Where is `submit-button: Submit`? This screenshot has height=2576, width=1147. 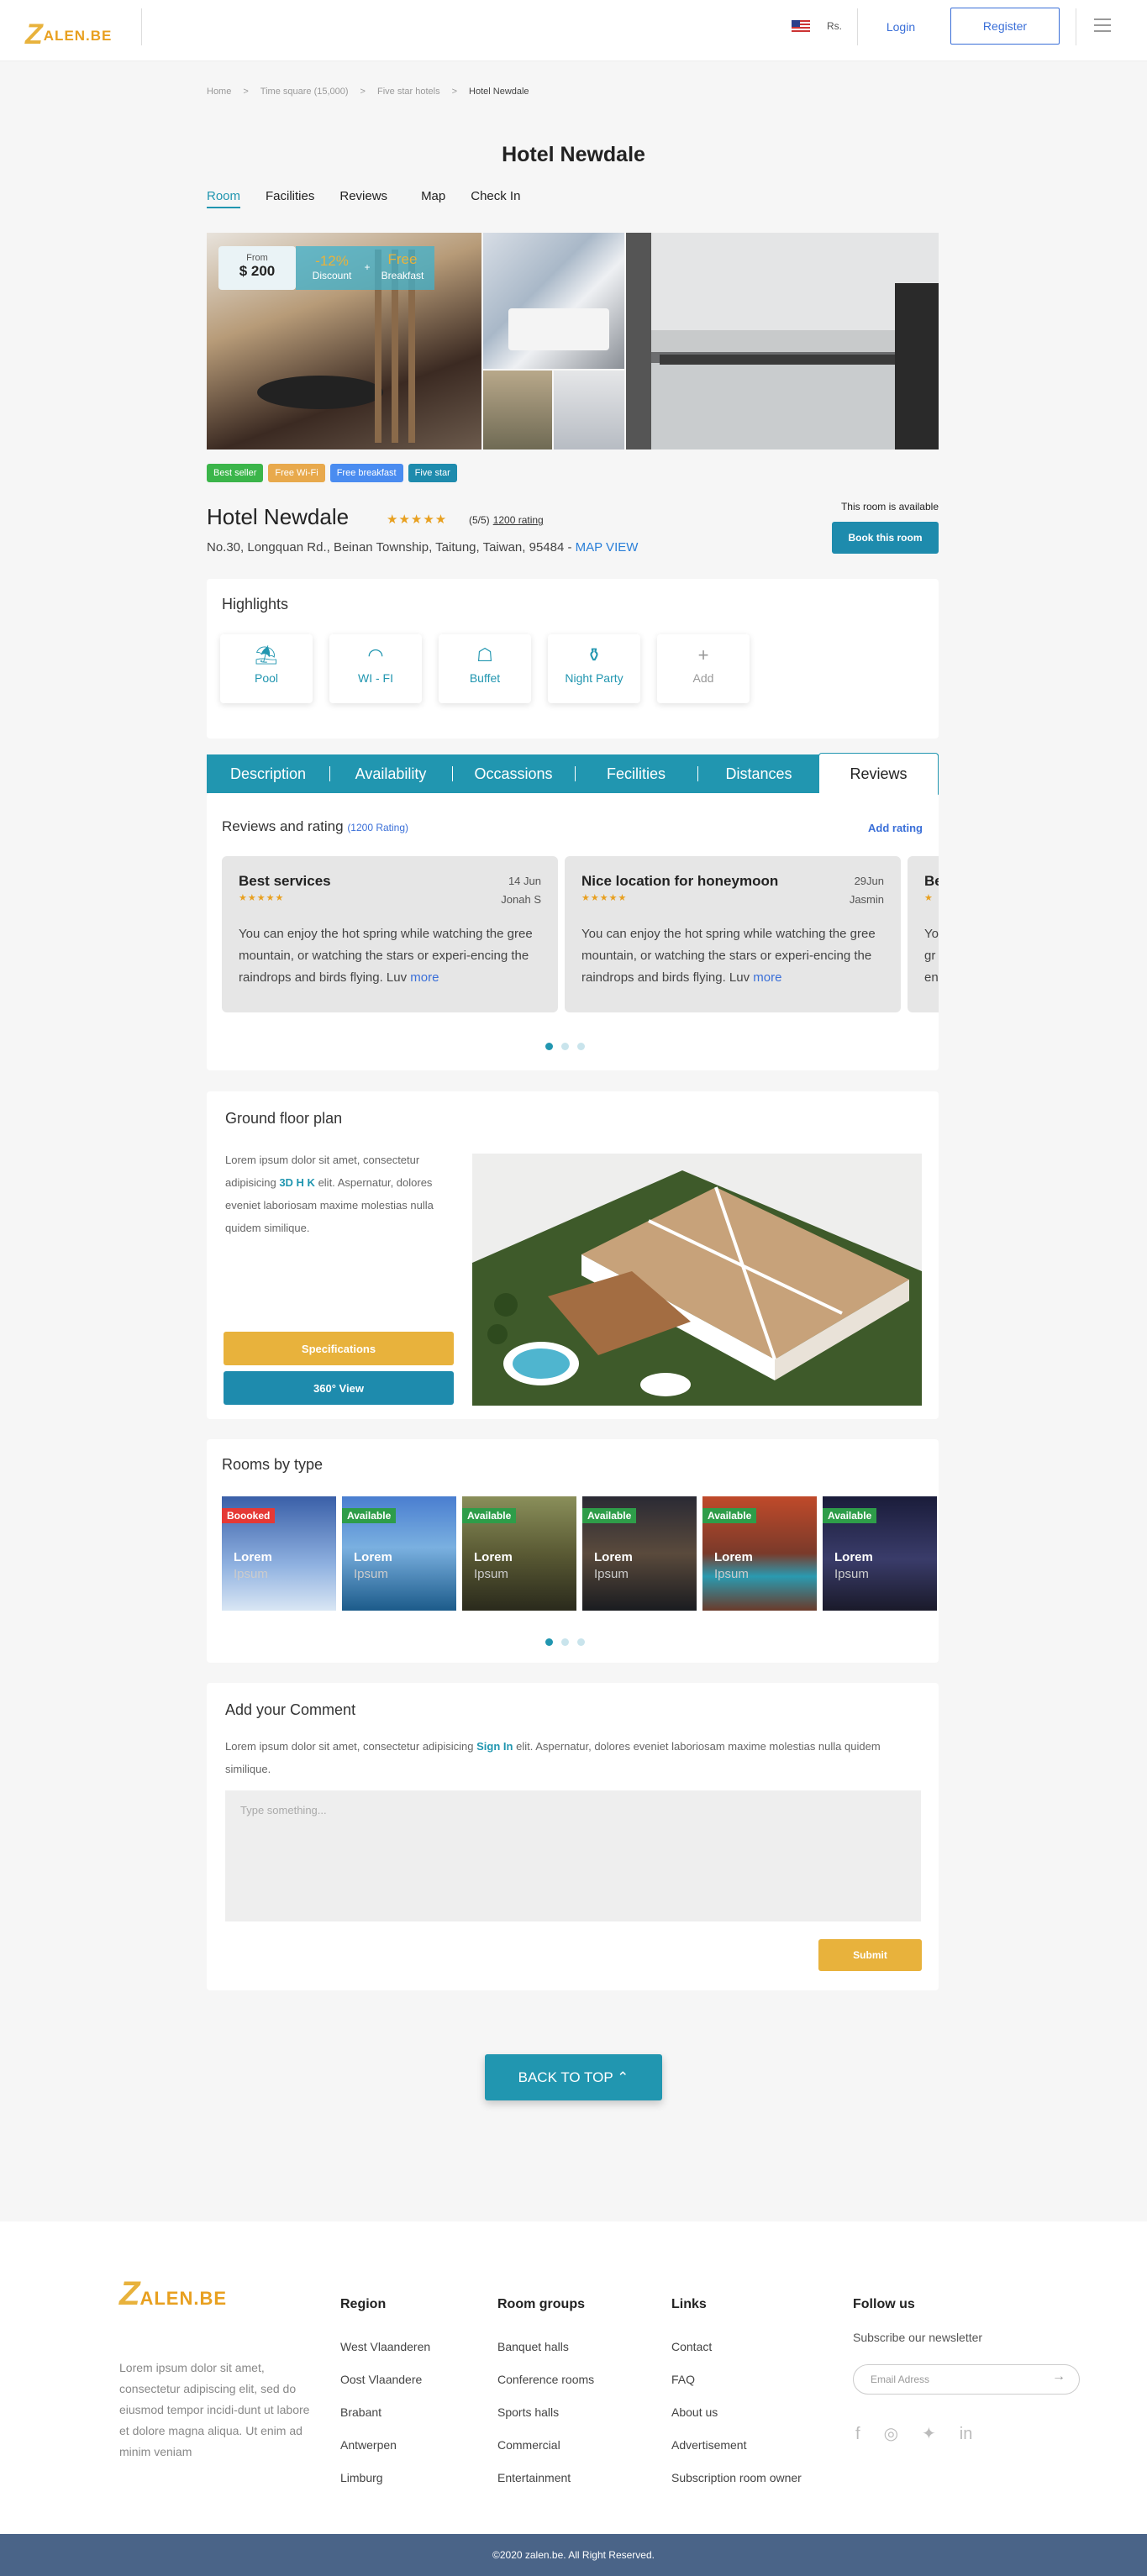 submit-button: Submit is located at coordinates (870, 1955).